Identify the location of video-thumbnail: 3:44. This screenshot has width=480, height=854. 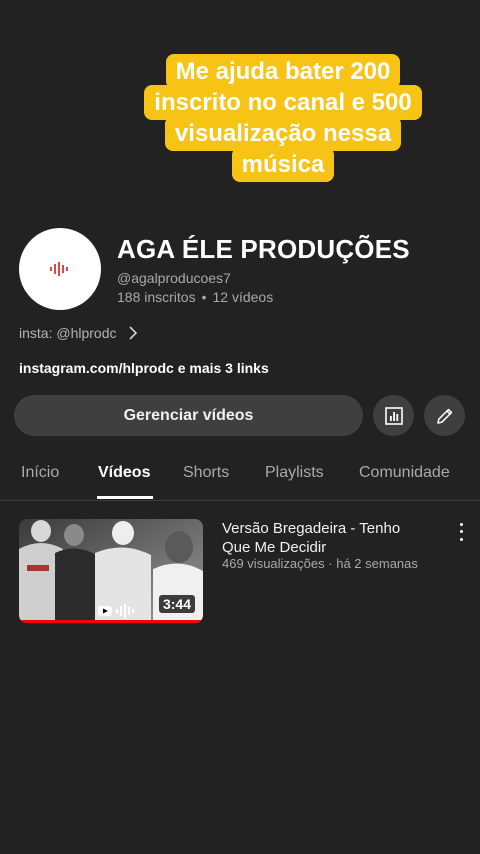
(111, 571).